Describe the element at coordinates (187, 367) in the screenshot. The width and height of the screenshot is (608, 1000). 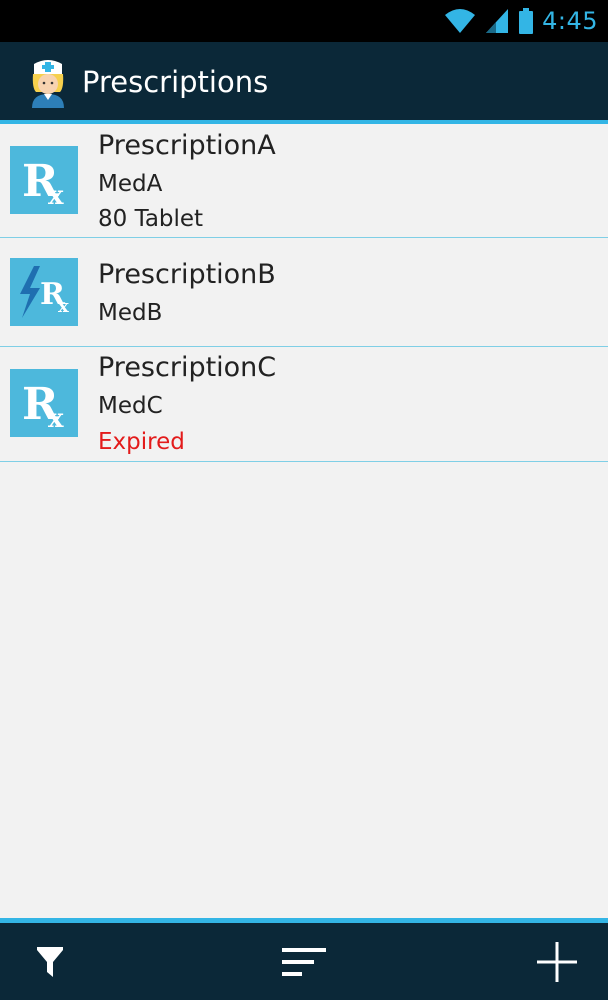
I see `prescription-name: PrescriptionC` at that location.